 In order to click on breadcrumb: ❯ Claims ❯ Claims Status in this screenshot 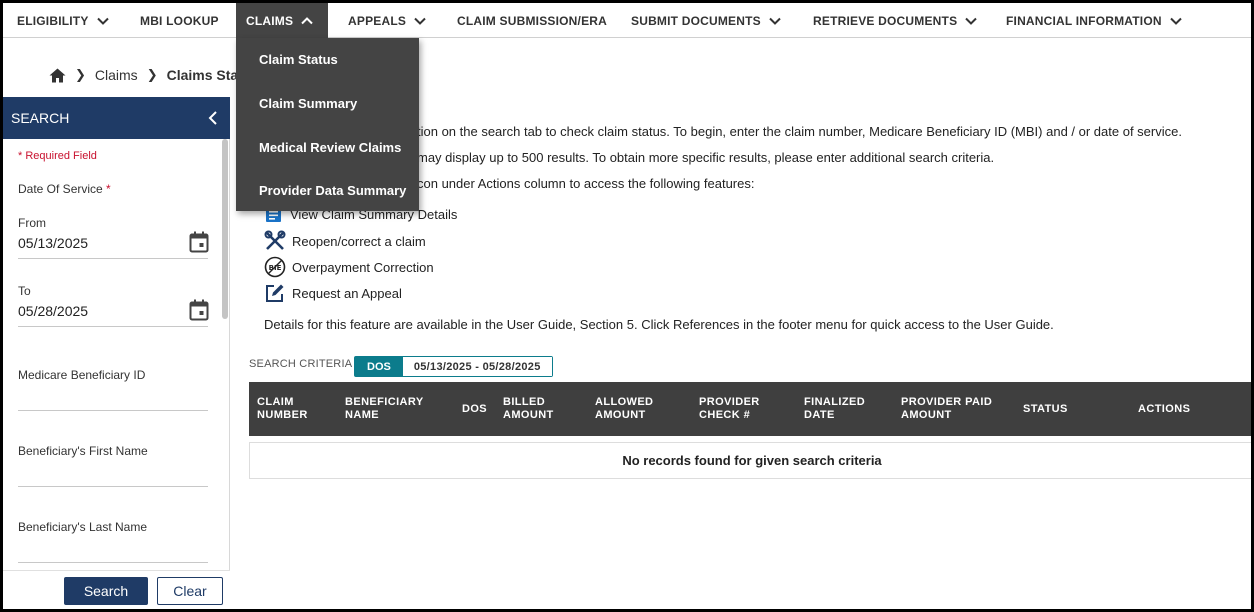, I will do `click(154, 75)`.